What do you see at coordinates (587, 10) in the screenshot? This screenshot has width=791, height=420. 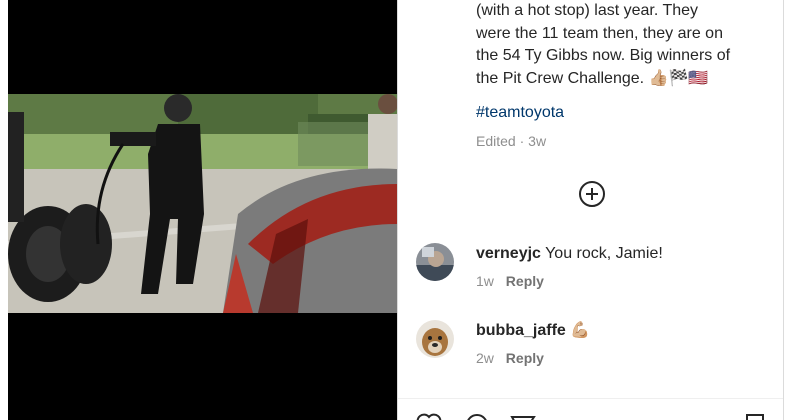 I see `caption-line: (with a hot stop) last year. They` at bounding box center [587, 10].